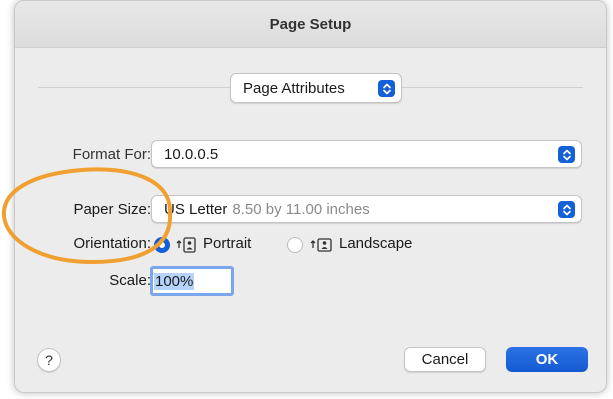 Image resolution: width=613 pixels, height=399 pixels. What do you see at coordinates (375, 243) in the screenshot?
I see `landscape-label: Landscape` at bounding box center [375, 243].